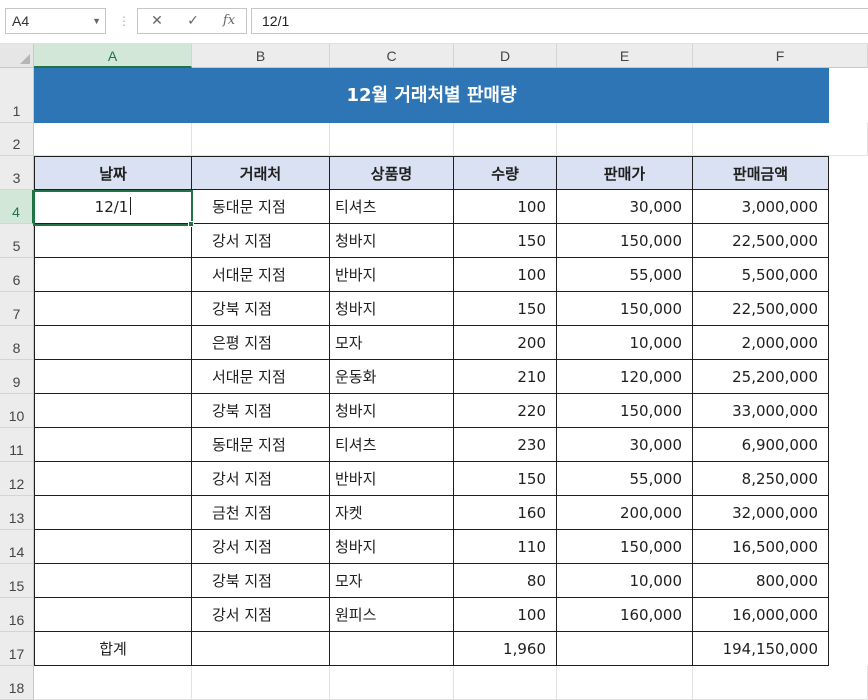  I want to click on column-header-e: E, so click(625, 56).